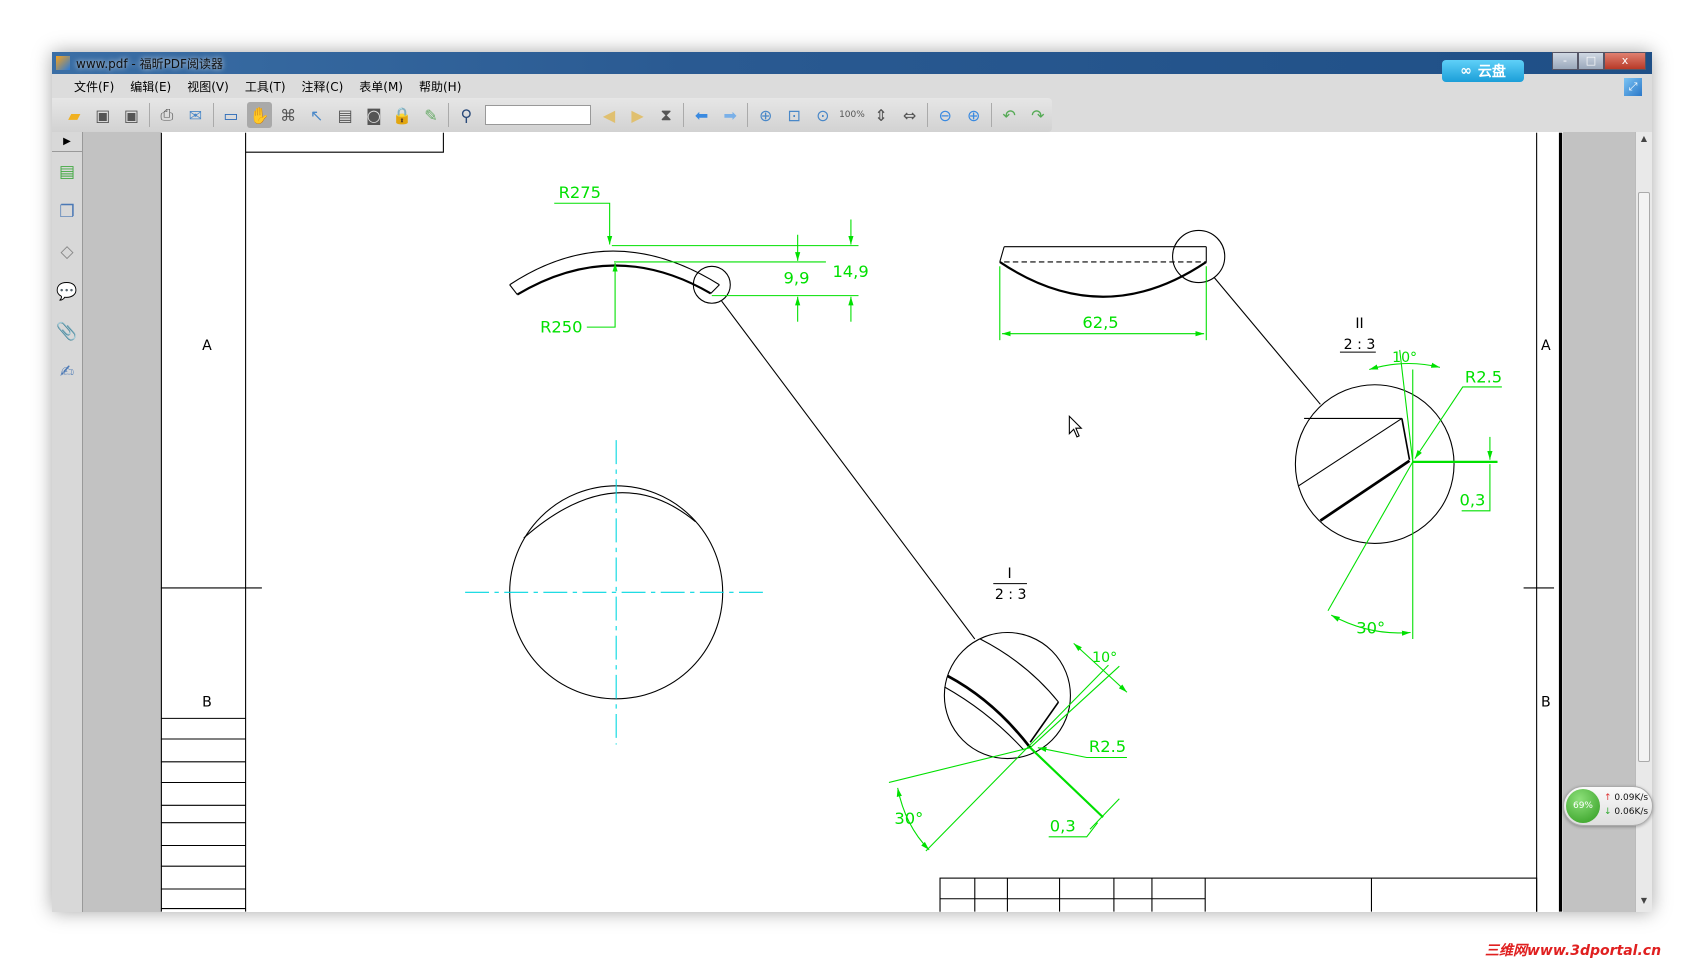 The height and width of the screenshot is (964, 1704). Describe the element at coordinates (1591, 61) in the screenshot. I see `maximize-button: □` at that location.